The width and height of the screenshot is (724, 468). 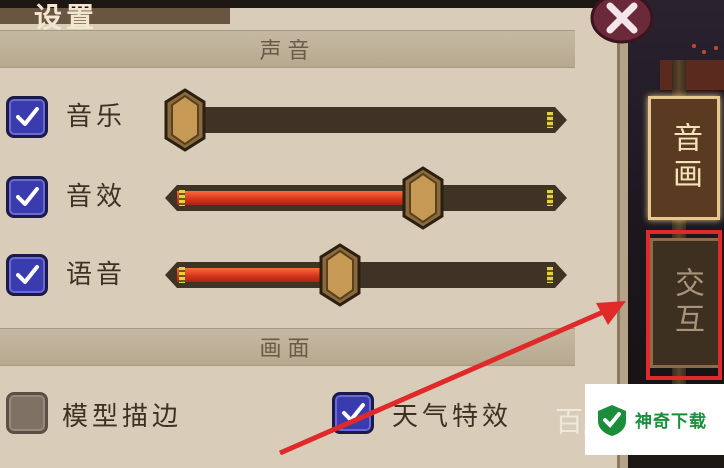 I want to click on model-outline-checkbox, so click(x=27, y=413).